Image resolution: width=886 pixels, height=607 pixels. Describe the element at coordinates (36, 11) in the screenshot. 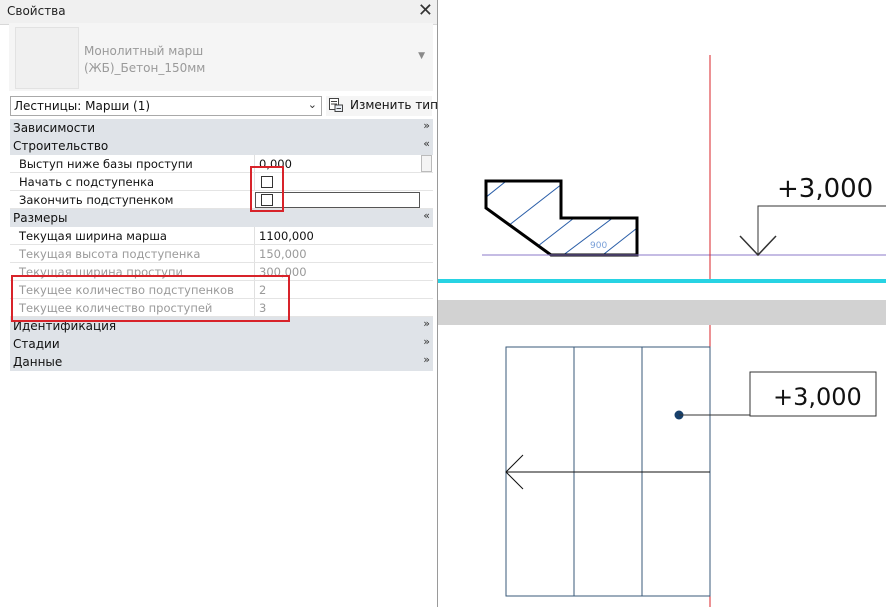

I see `panel-title: Свойства` at that location.